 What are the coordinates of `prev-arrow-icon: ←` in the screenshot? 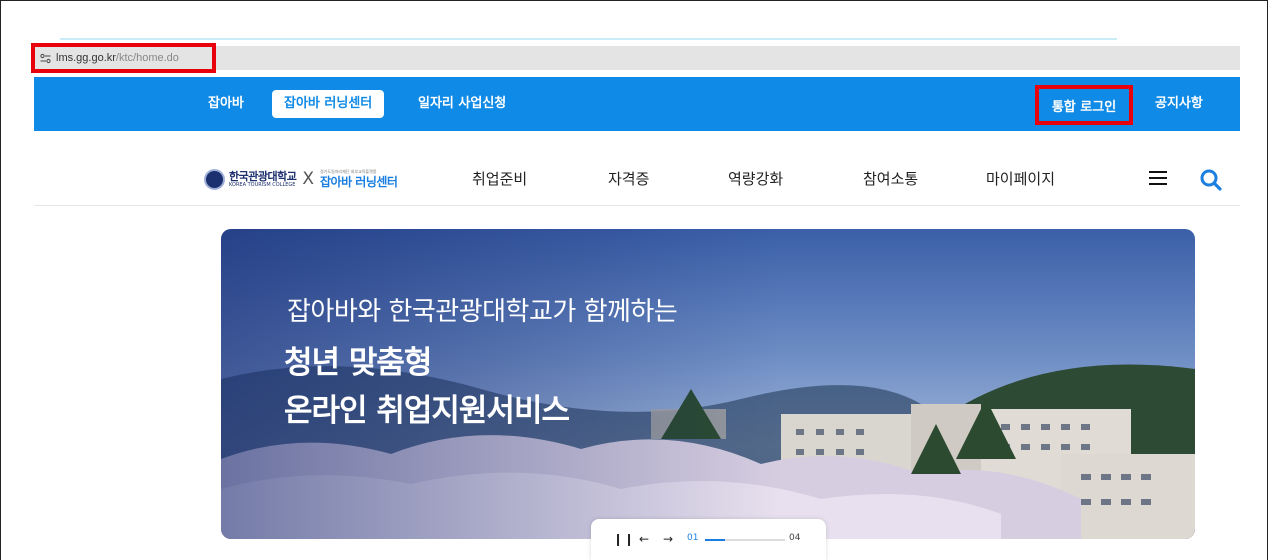 It's located at (644, 539).